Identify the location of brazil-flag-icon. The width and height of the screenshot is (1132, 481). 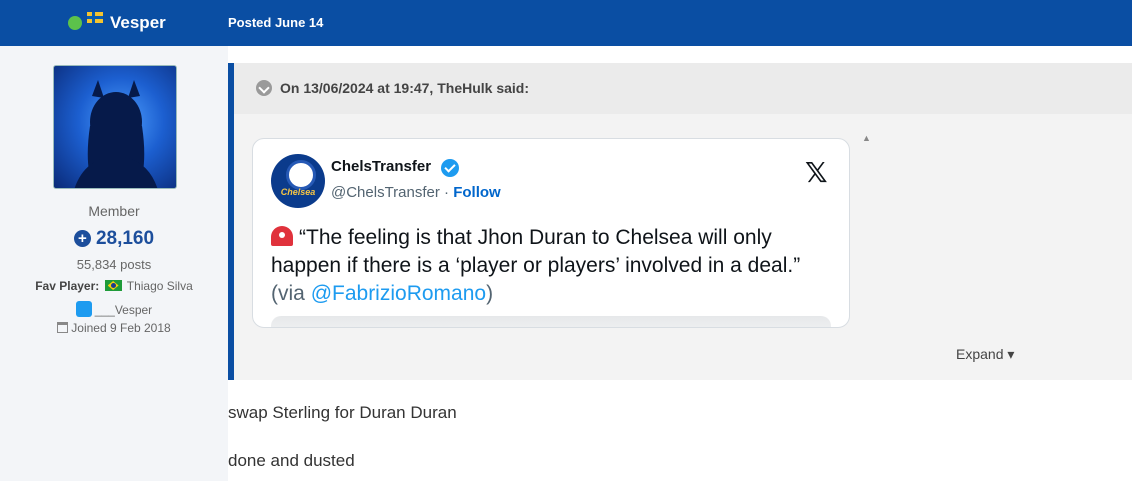
(113, 285).